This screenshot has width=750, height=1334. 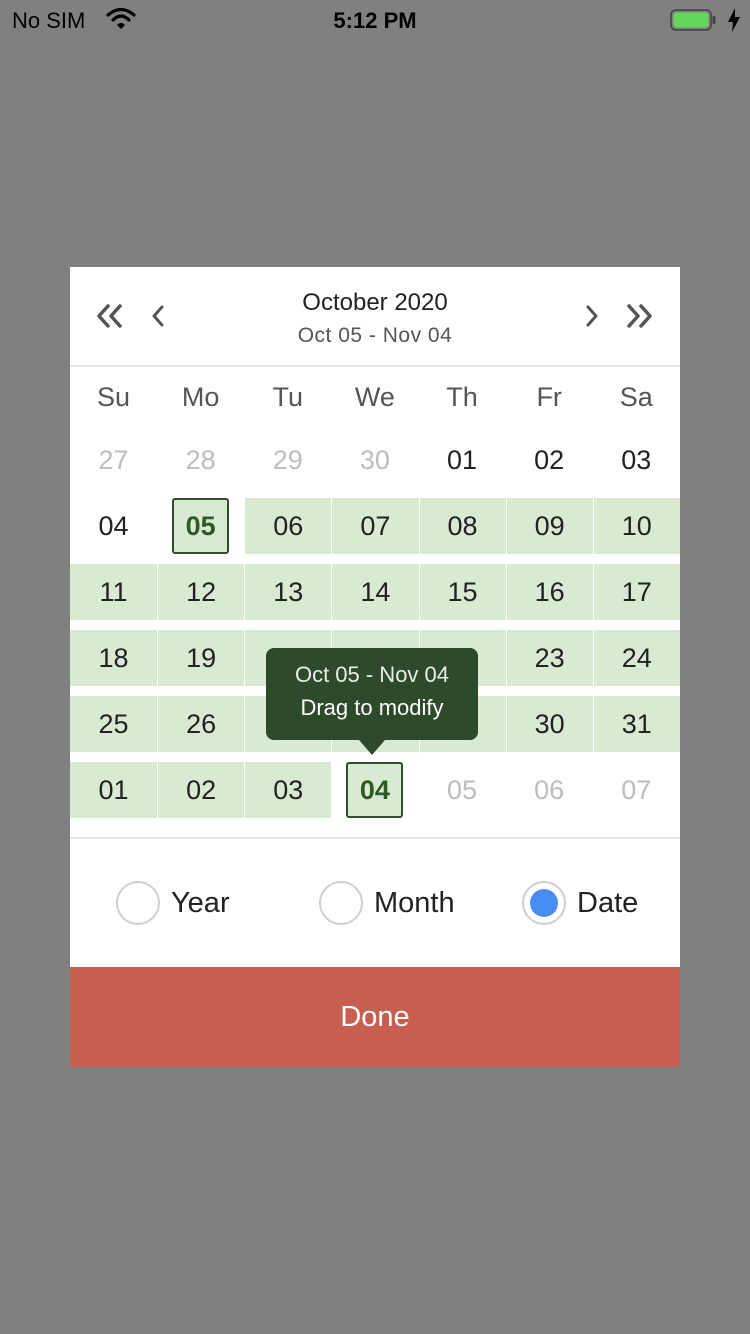 I want to click on day-cell: 13, so click(x=288, y=592).